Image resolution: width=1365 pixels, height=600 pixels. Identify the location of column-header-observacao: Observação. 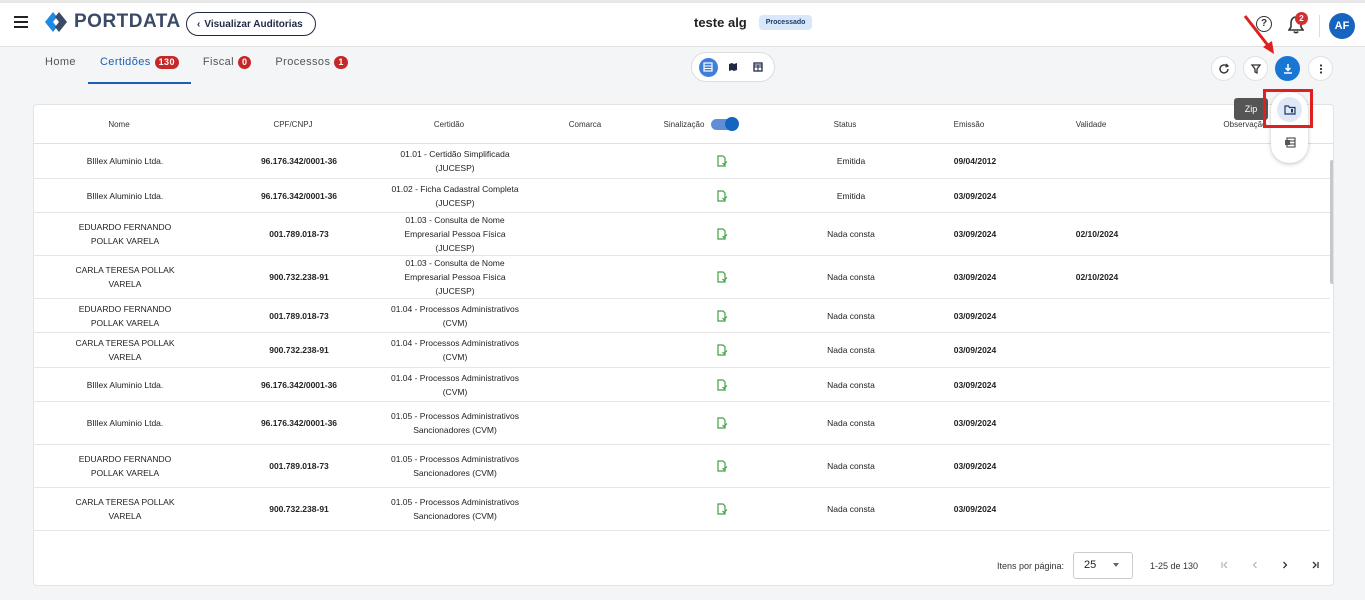
(1244, 124).